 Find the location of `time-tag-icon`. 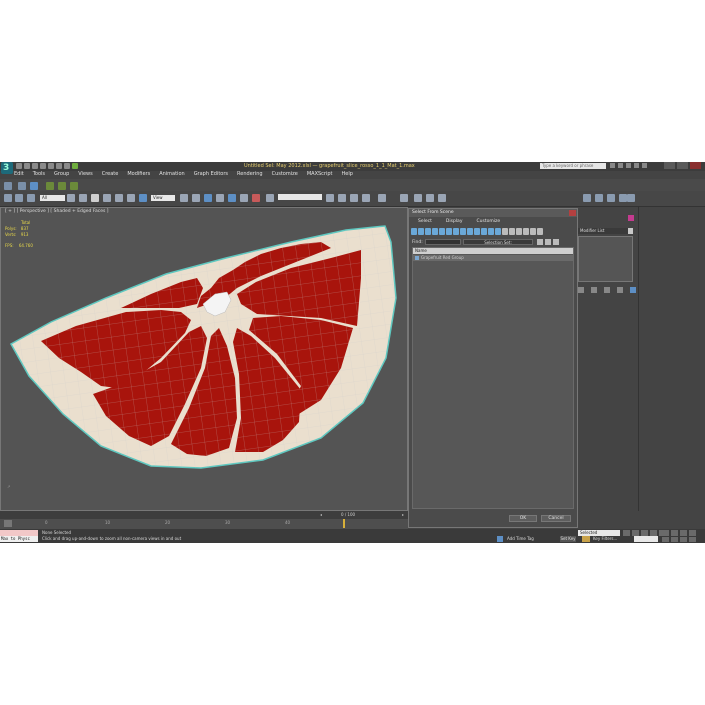

time-tag-icon is located at coordinates (500, 539).